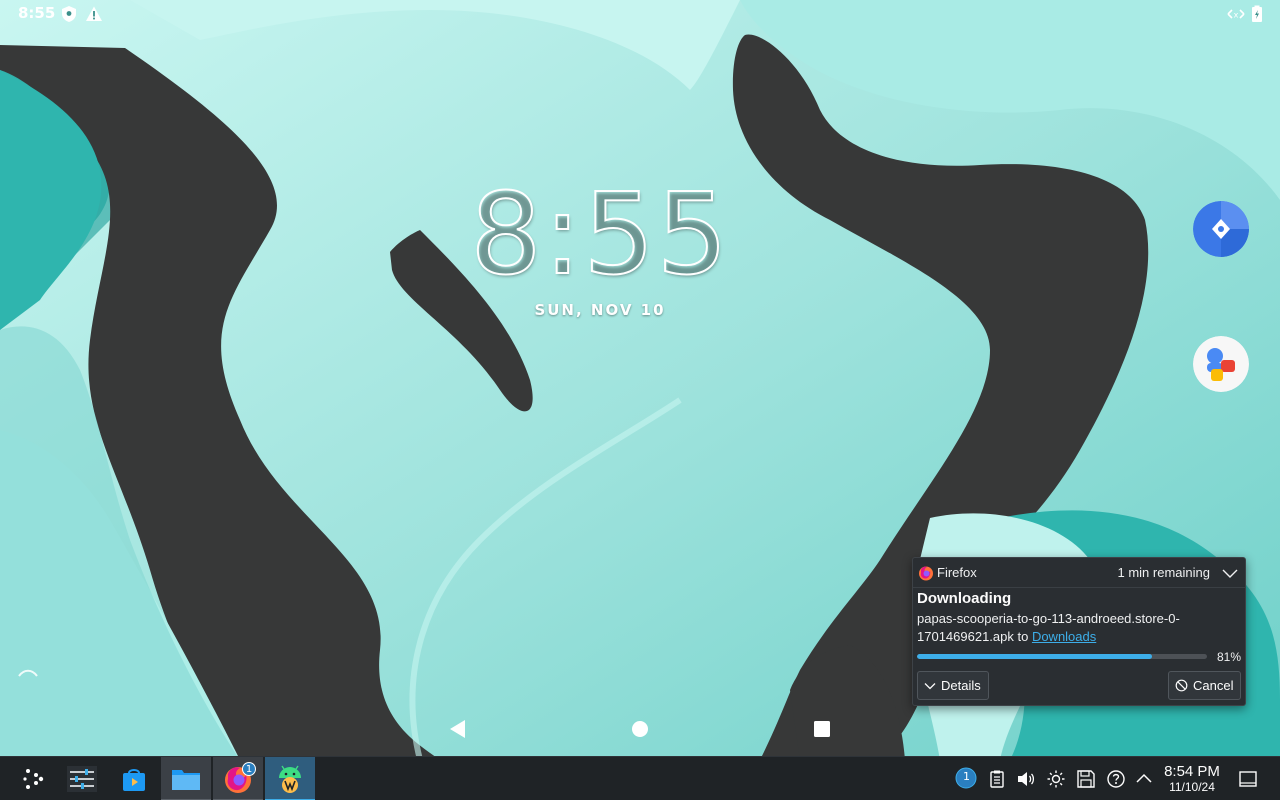  I want to click on lock-clock: 8:55, so click(599, 235).